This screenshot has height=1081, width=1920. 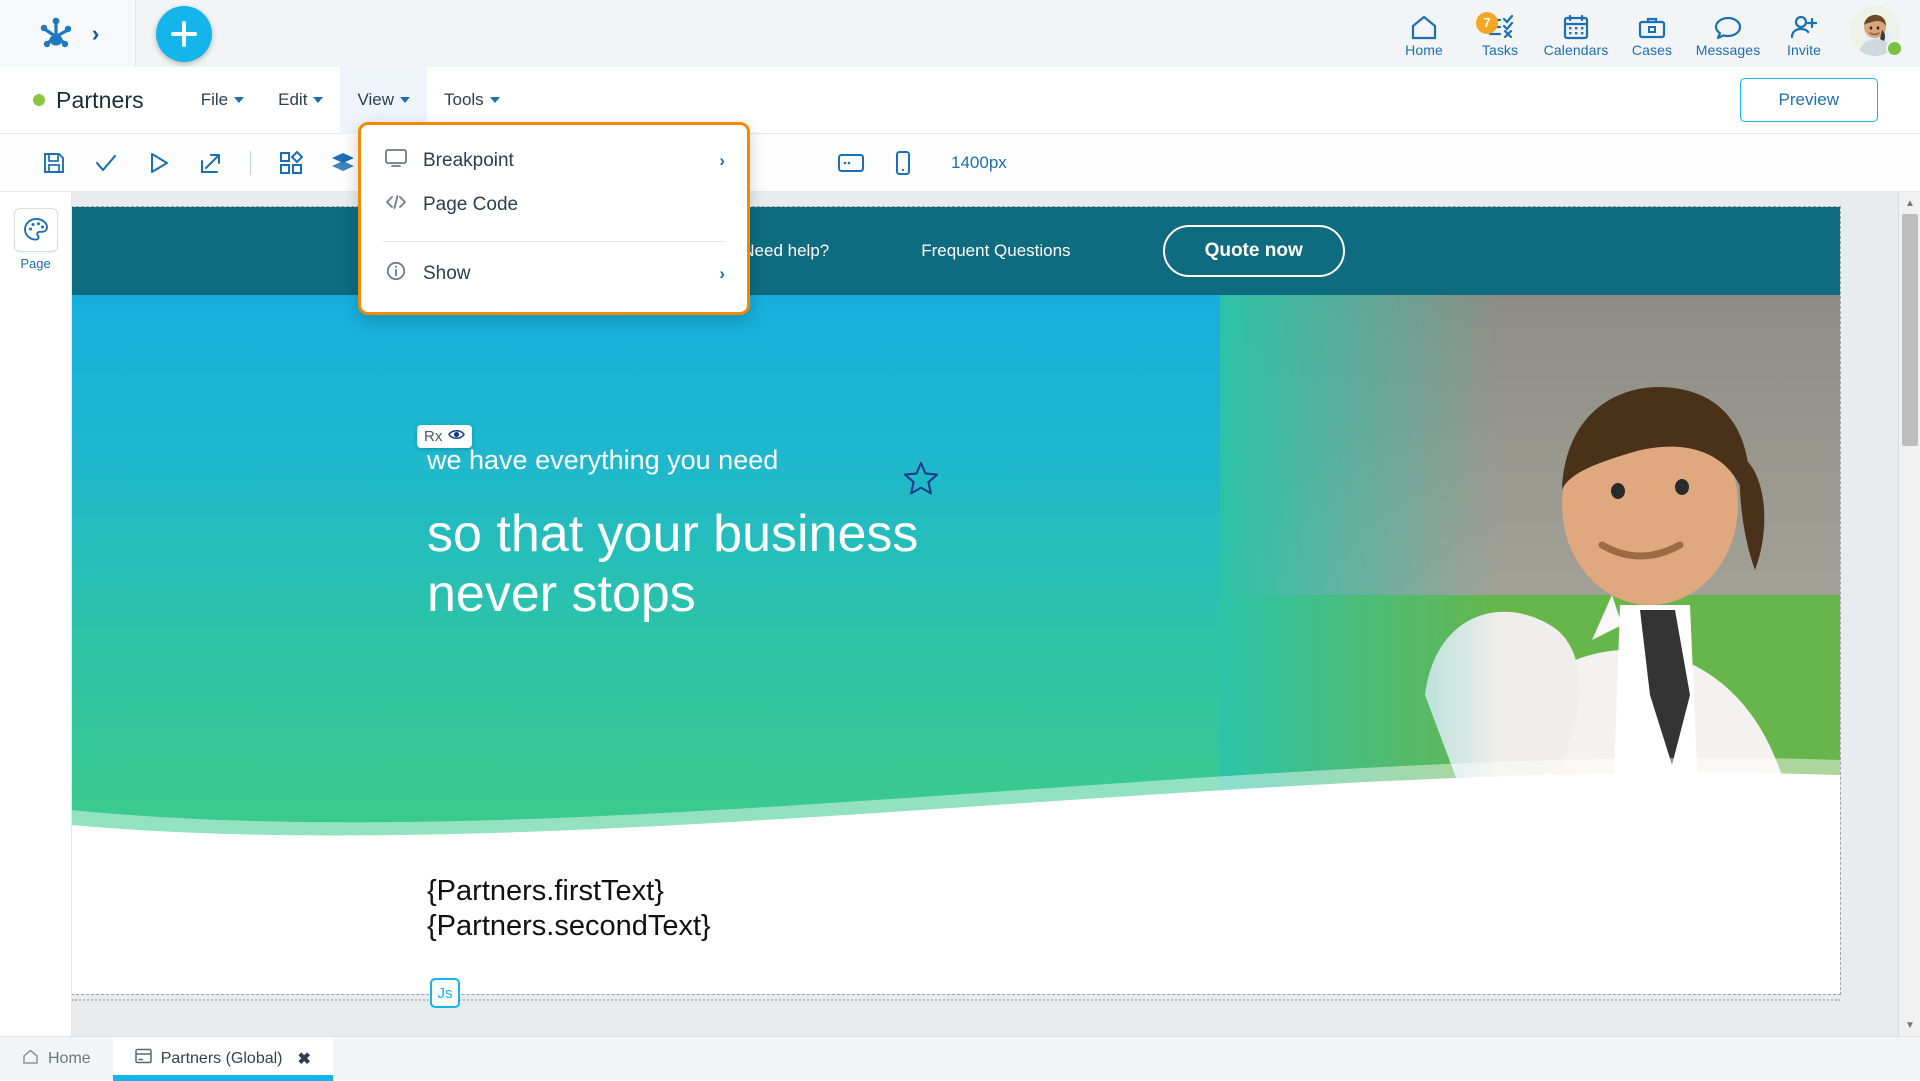 What do you see at coordinates (554, 274) in the screenshot?
I see `menu-item-show: Show ›` at bounding box center [554, 274].